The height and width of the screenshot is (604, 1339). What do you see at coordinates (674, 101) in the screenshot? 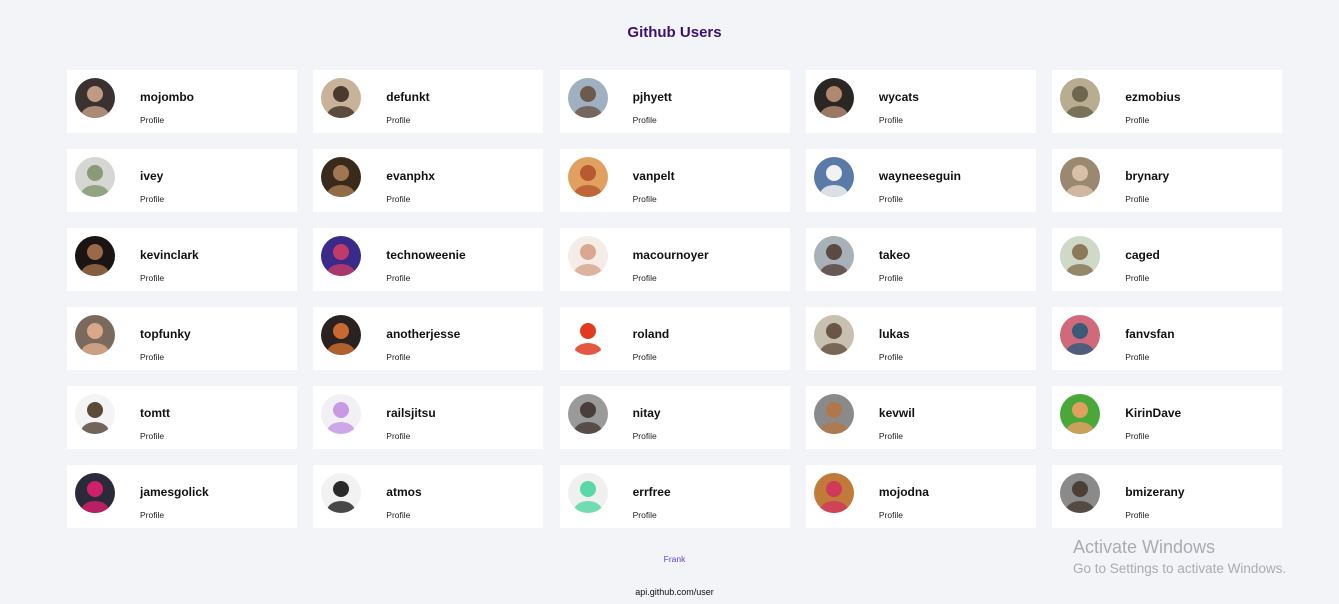
I see `user-card: pjhyett Profile` at bounding box center [674, 101].